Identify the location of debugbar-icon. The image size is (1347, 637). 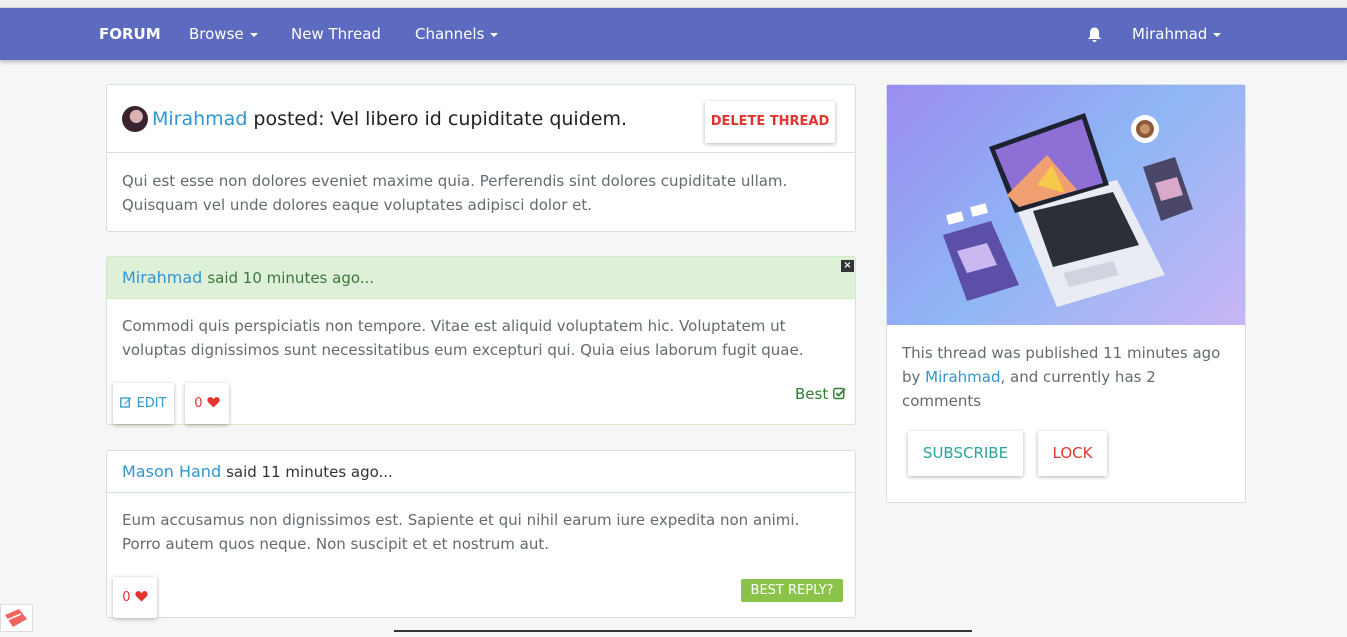
(16, 618).